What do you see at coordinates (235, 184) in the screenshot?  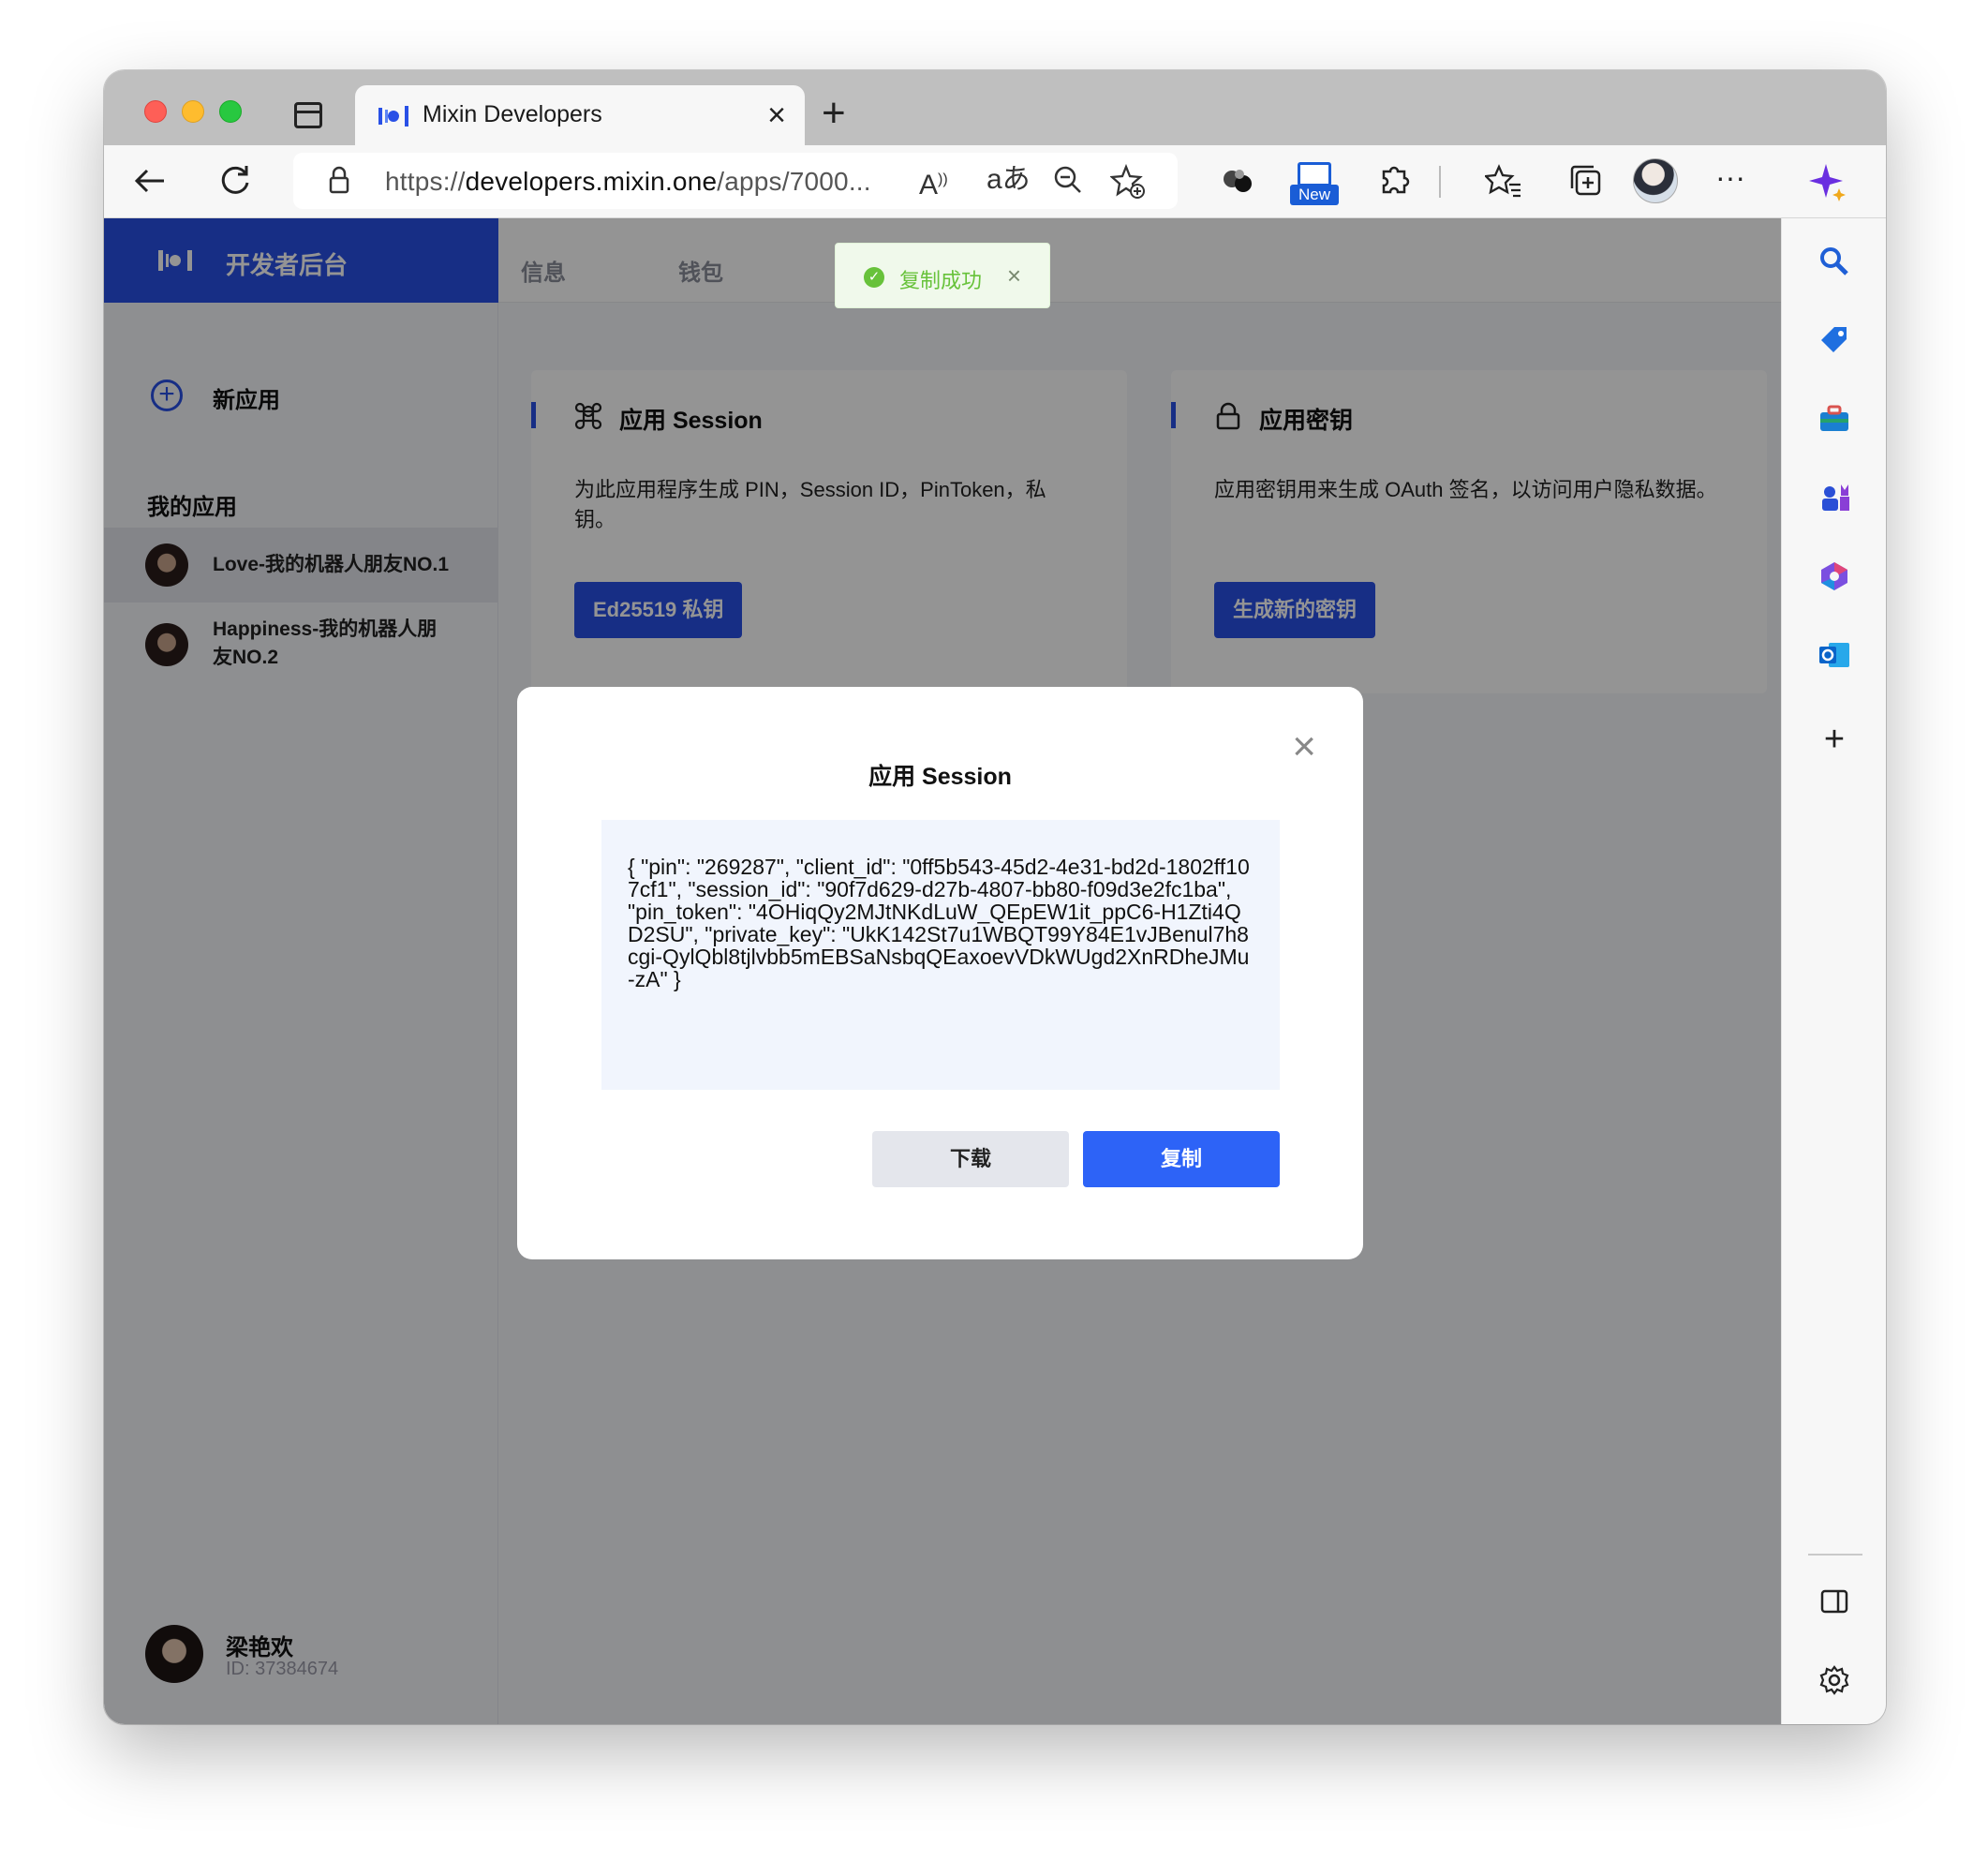 I see `reload-icon` at bounding box center [235, 184].